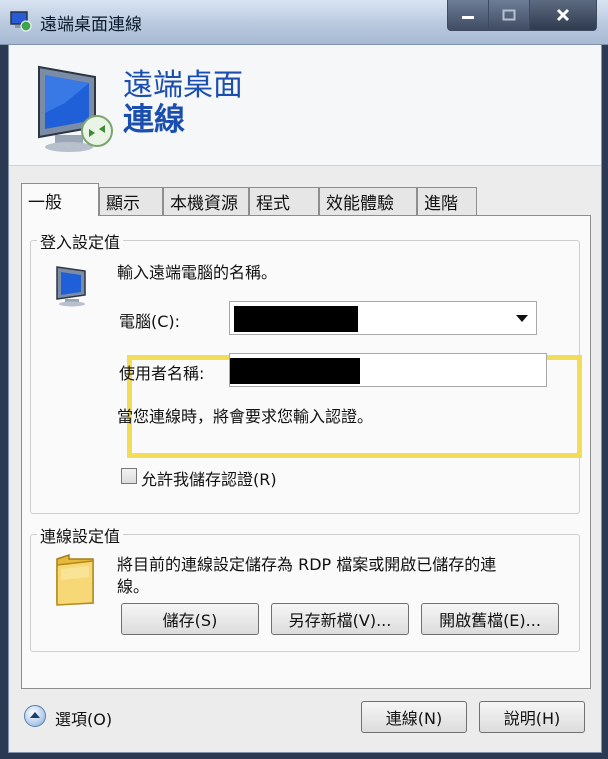  I want to click on save-button: 儲存(S), so click(190, 619).